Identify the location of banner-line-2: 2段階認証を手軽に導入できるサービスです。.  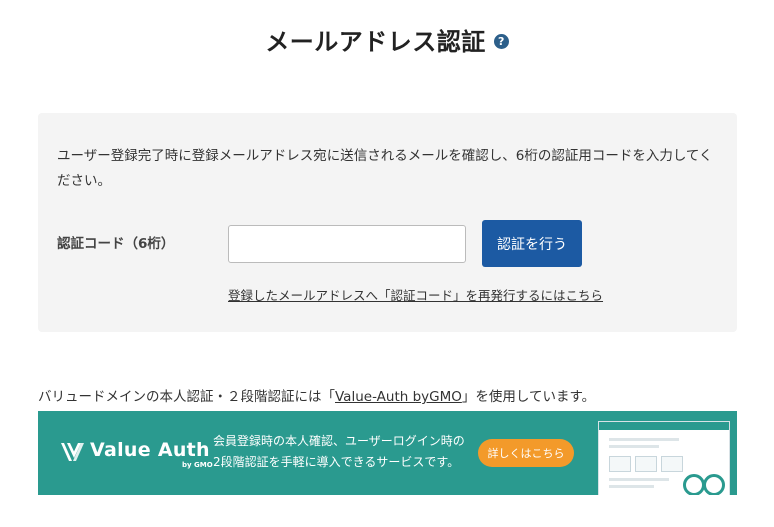
(336, 462).